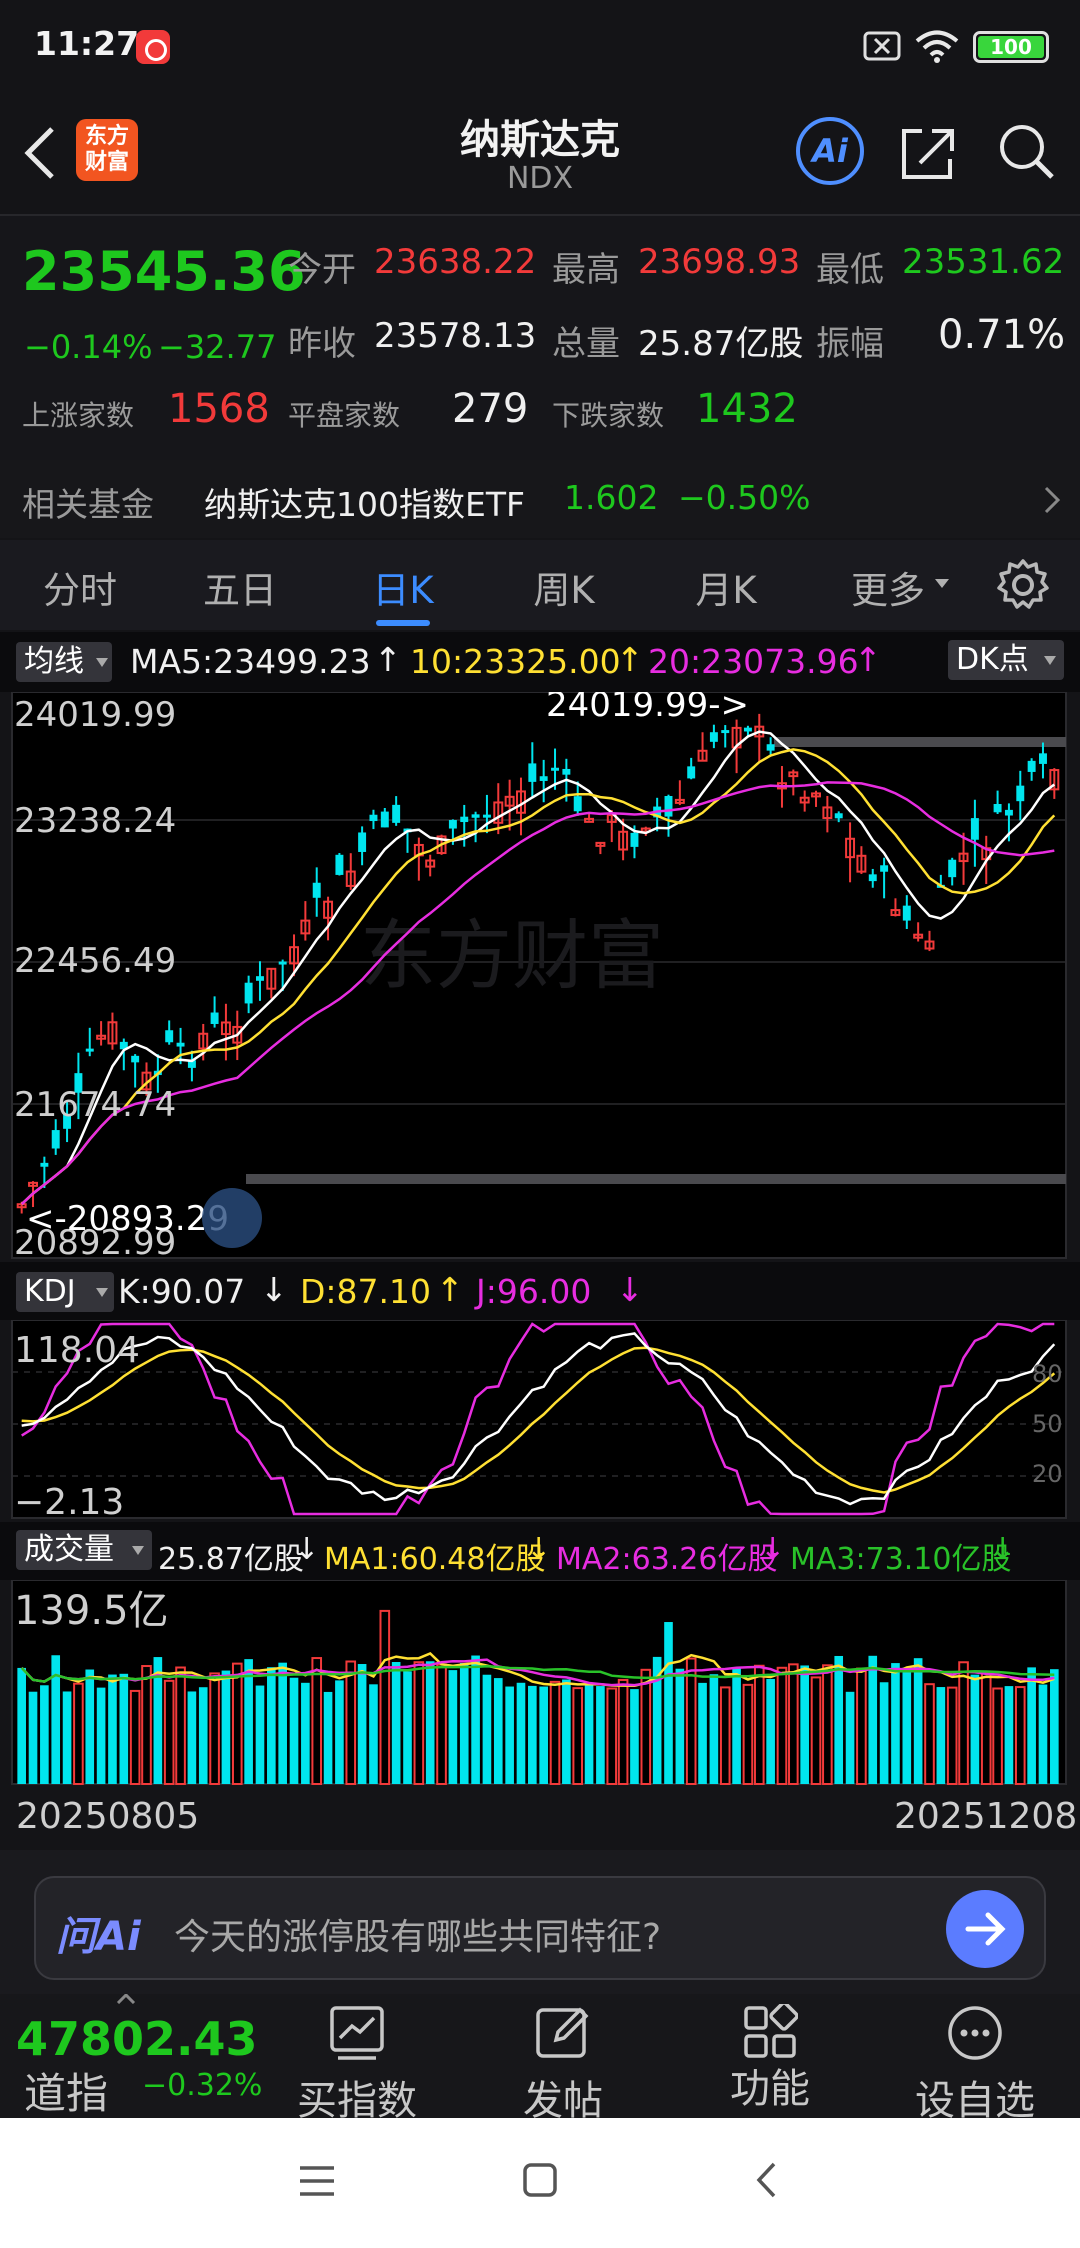  I want to click on up-count: 1568, so click(219, 409).